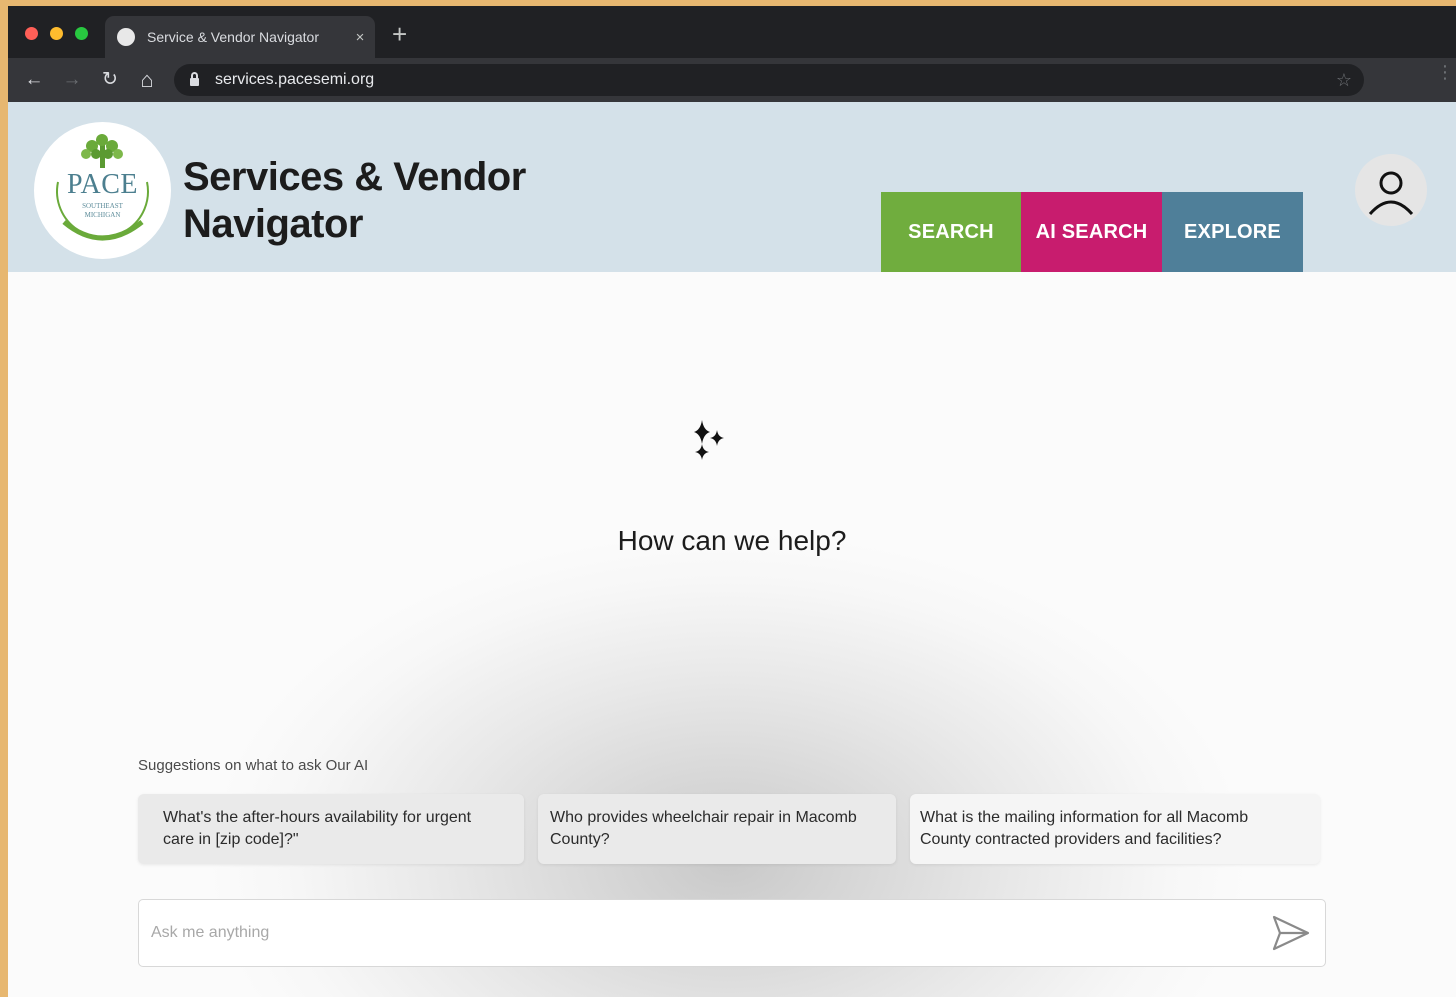  What do you see at coordinates (102, 184) in the screenshot?
I see `logo-text: PACE` at bounding box center [102, 184].